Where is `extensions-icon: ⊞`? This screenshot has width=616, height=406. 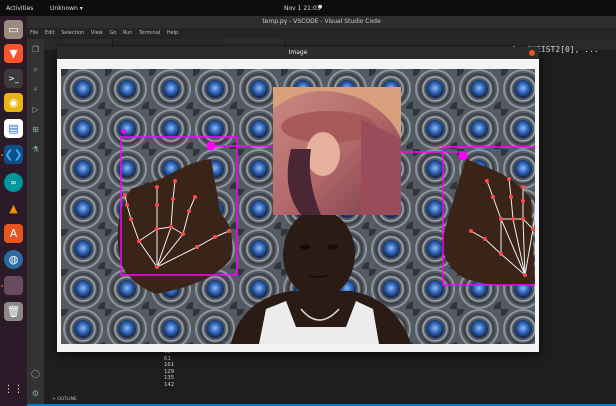 extensions-icon: ⊞ is located at coordinates (35, 129).